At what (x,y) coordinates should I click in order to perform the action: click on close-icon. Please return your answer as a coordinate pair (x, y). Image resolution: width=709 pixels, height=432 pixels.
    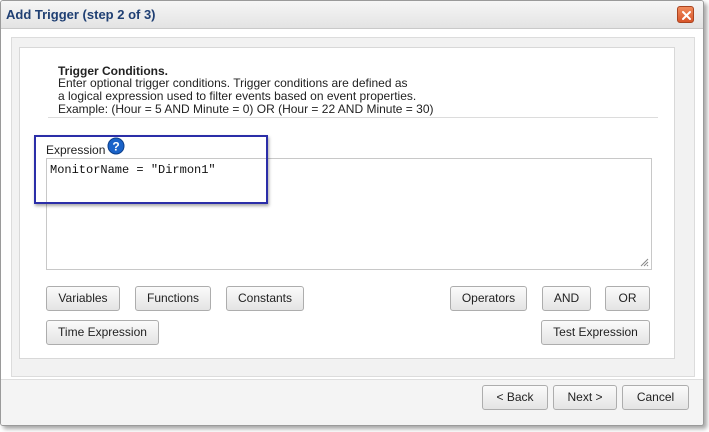
    Looking at the image, I should click on (686, 15).